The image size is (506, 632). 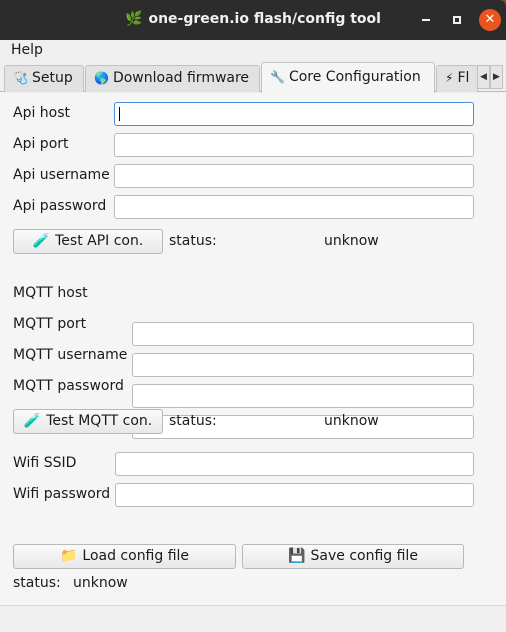 I want to click on mqtt-status-value: unknow, so click(x=351, y=421).